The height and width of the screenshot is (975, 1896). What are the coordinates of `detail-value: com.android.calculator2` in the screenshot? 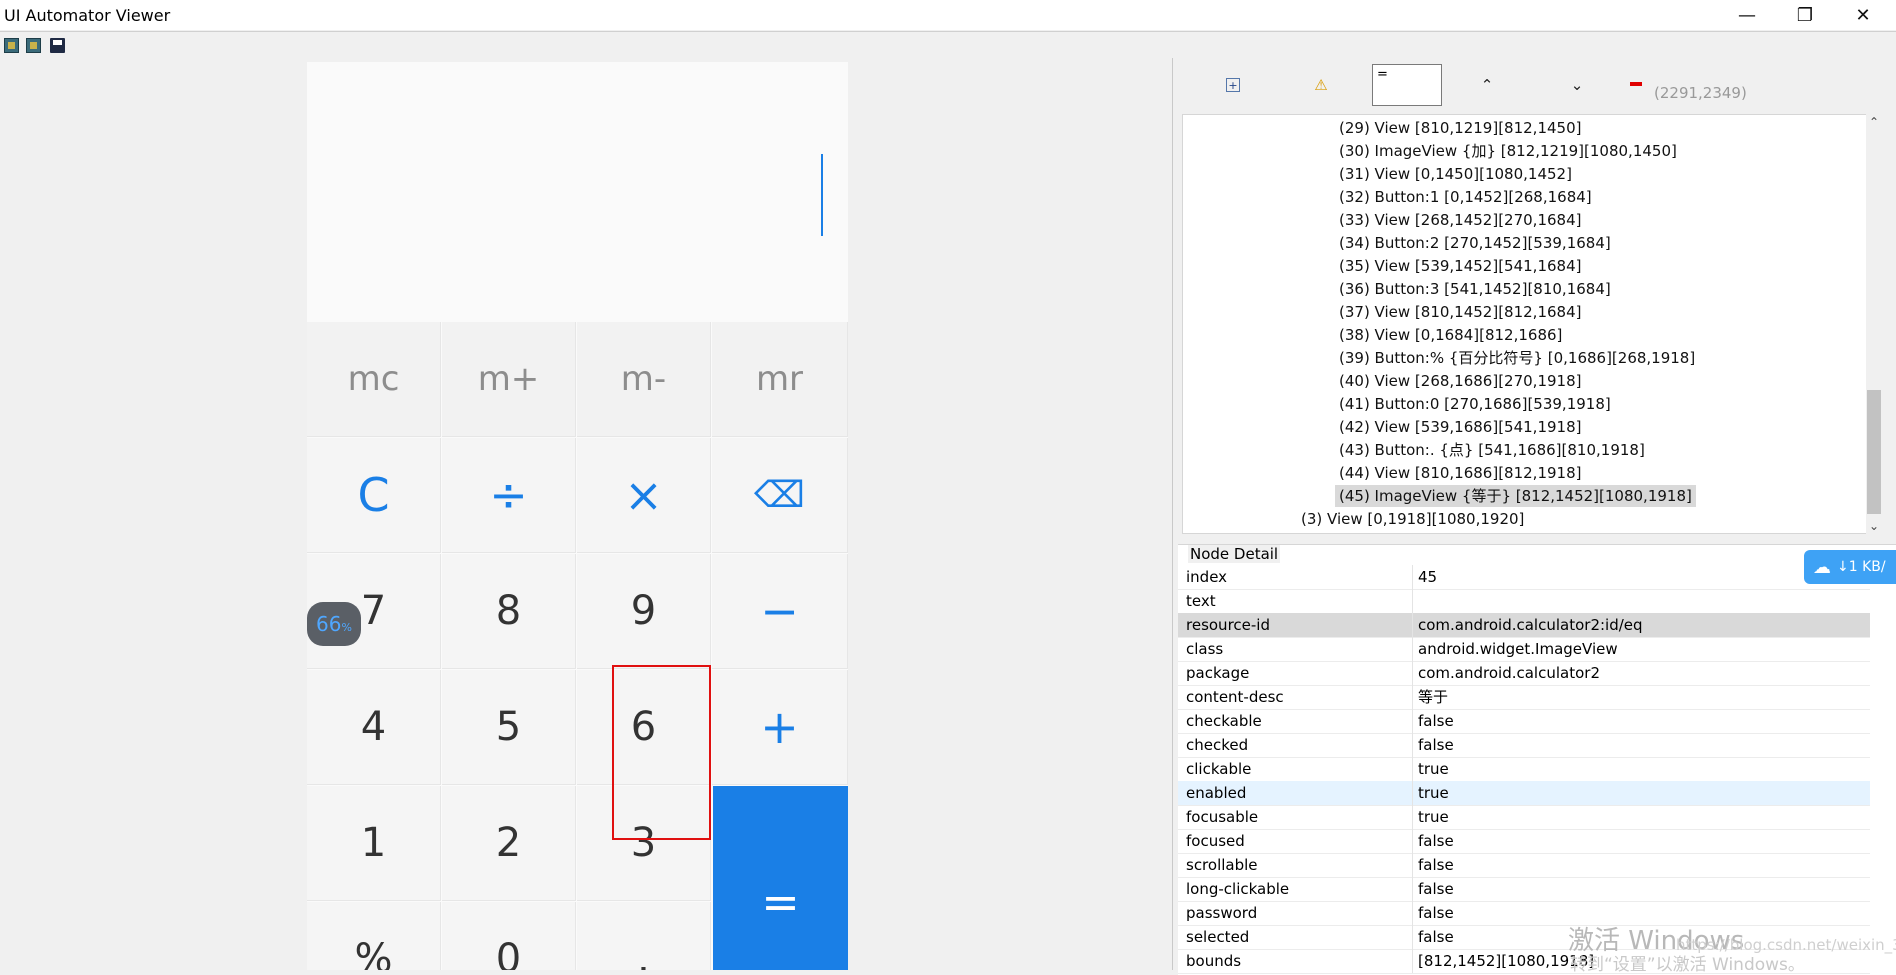 It's located at (1644, 673).